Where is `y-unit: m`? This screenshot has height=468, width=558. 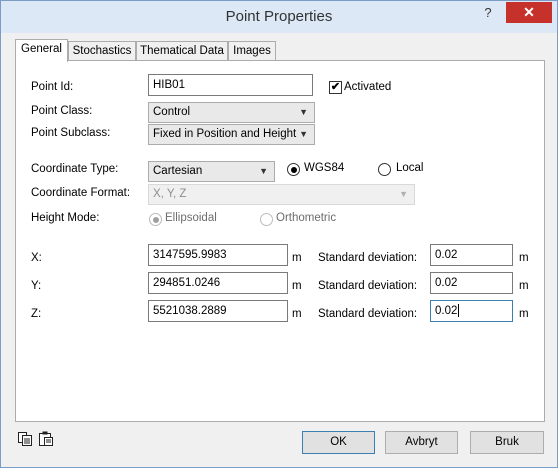 y-unit: m is located at coordinates (297, 286).